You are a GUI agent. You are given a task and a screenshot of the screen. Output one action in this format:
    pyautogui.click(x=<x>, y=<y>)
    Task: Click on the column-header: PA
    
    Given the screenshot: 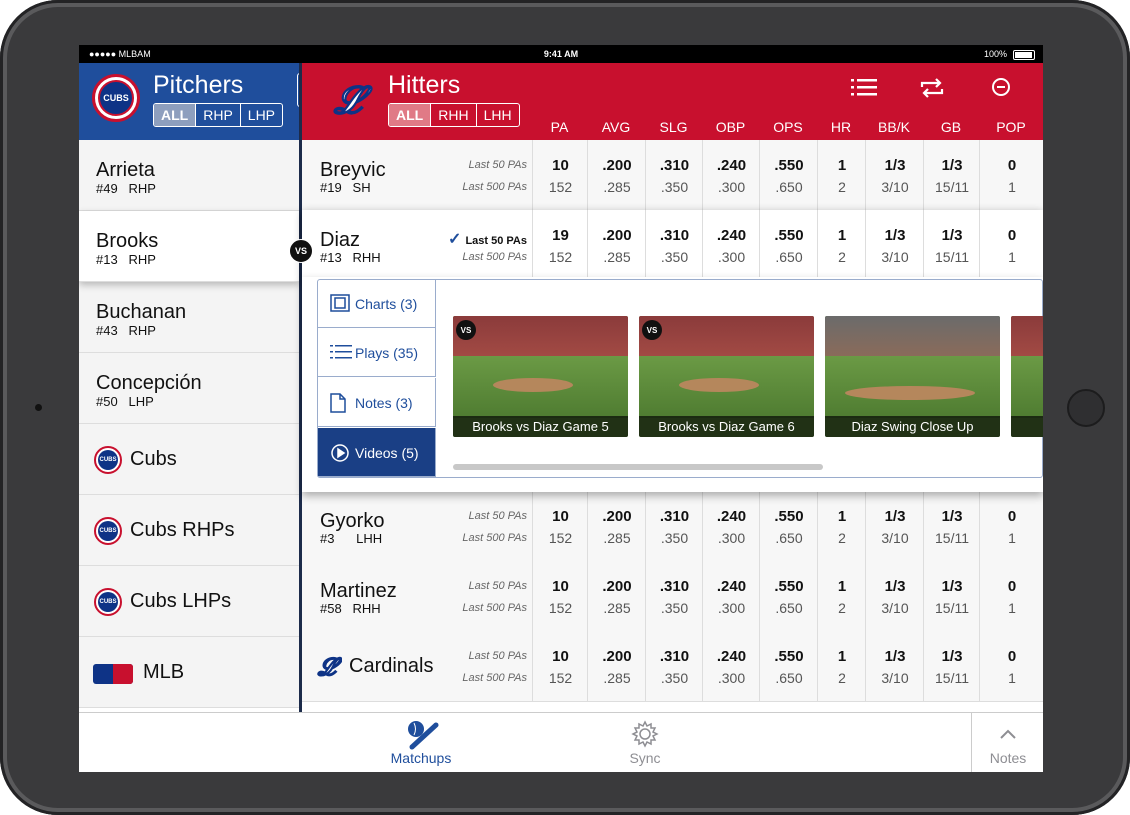 What is the action you would take?
    pyautogui.click(x=560, y=127)
    